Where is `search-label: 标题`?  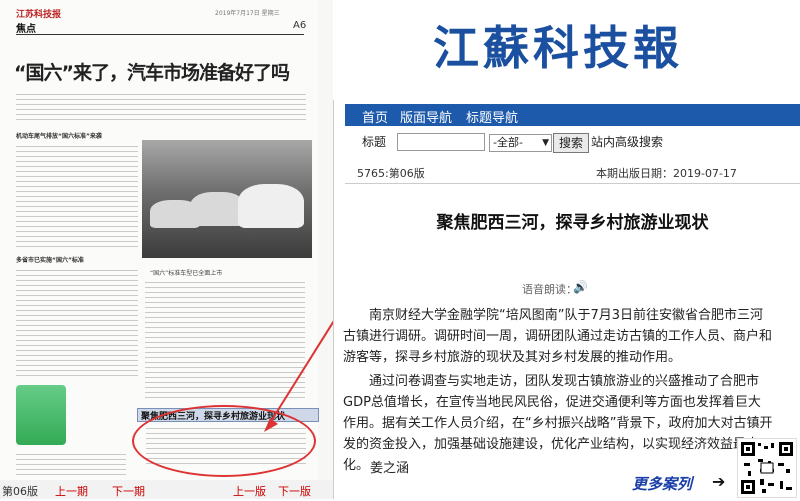
search-label: 标题 is located at coordinates (374, 142).